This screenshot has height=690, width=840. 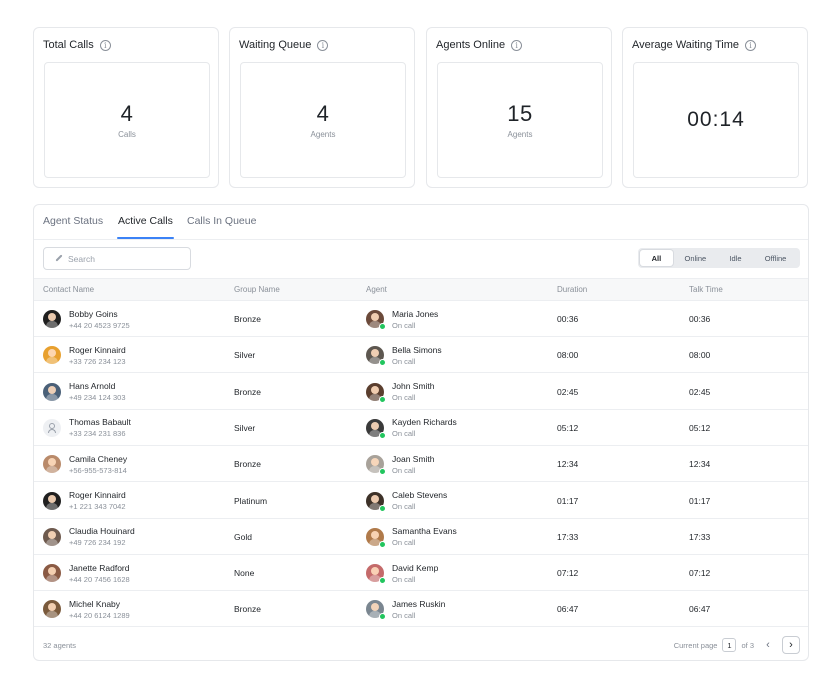 I want to click on talk-time: 00:36, so click(x=700, y=319).